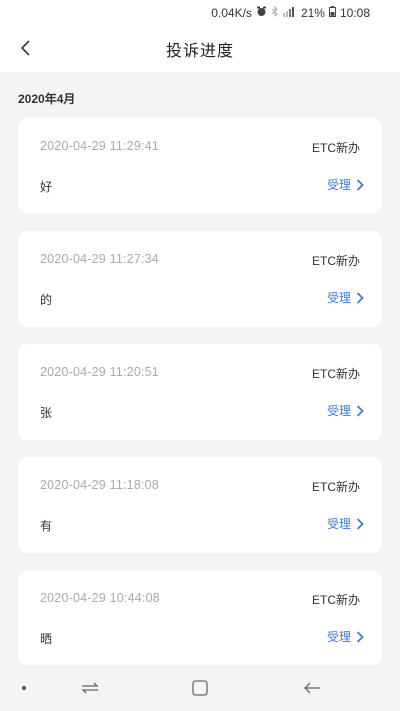 This screenshot has width=400, height=711. What do you see at coordinates (100, 598) in the screenshot?
I see `complaint-time: 2020-04-29 10:44:08` at bounding box center [100, 598].